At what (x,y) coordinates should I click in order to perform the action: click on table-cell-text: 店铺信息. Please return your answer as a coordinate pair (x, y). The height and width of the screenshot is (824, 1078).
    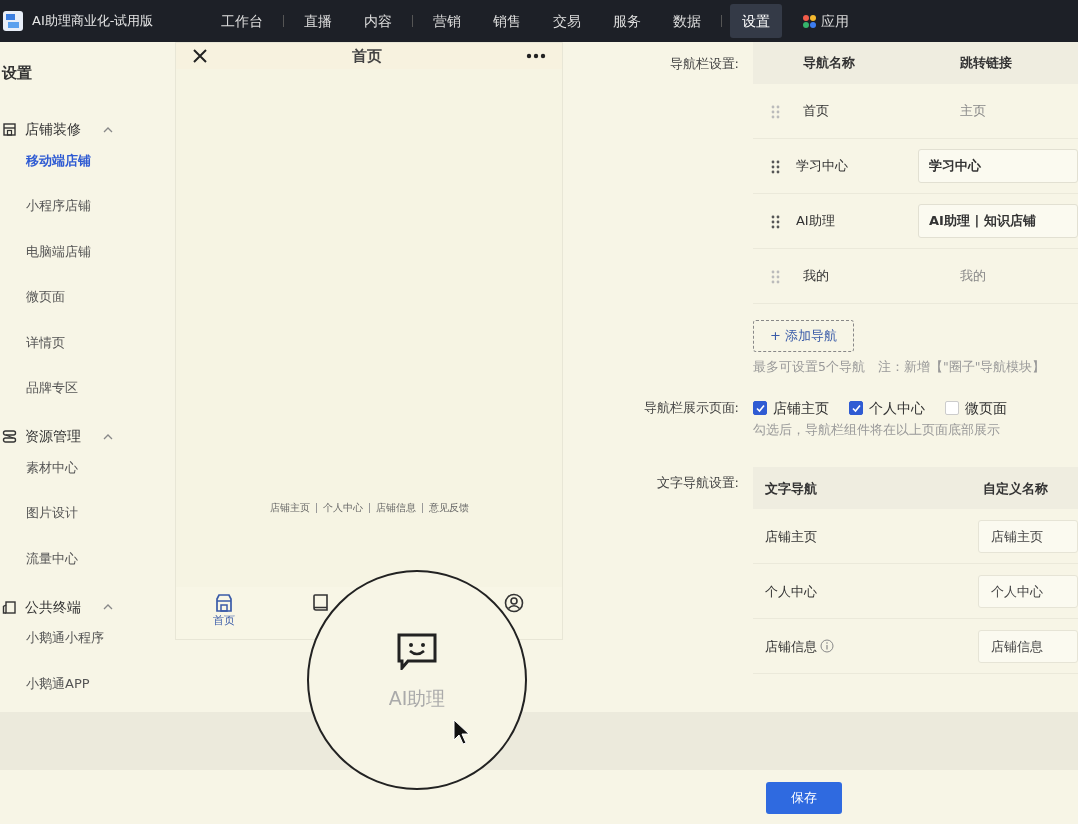
    Looking at the image, I should click on (791, 646).